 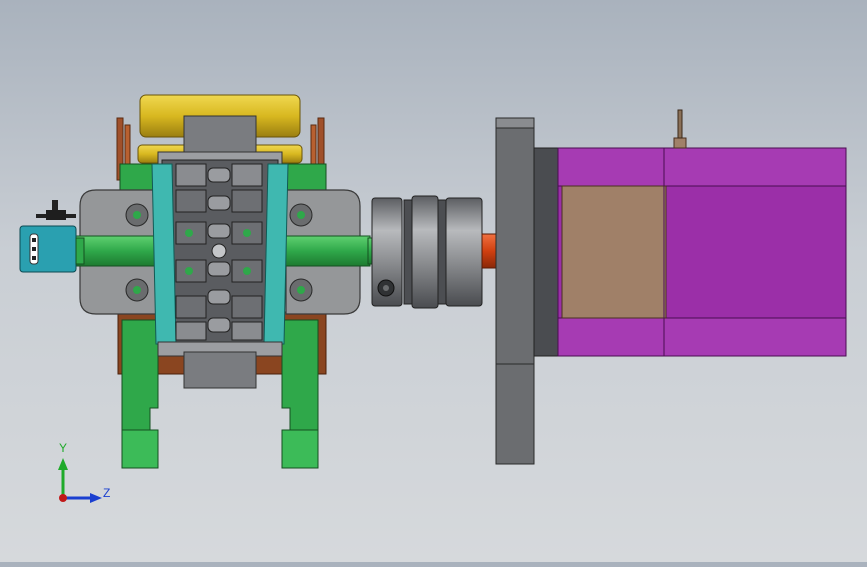 I want to click on motor-flange, so click(x=547, y=252).